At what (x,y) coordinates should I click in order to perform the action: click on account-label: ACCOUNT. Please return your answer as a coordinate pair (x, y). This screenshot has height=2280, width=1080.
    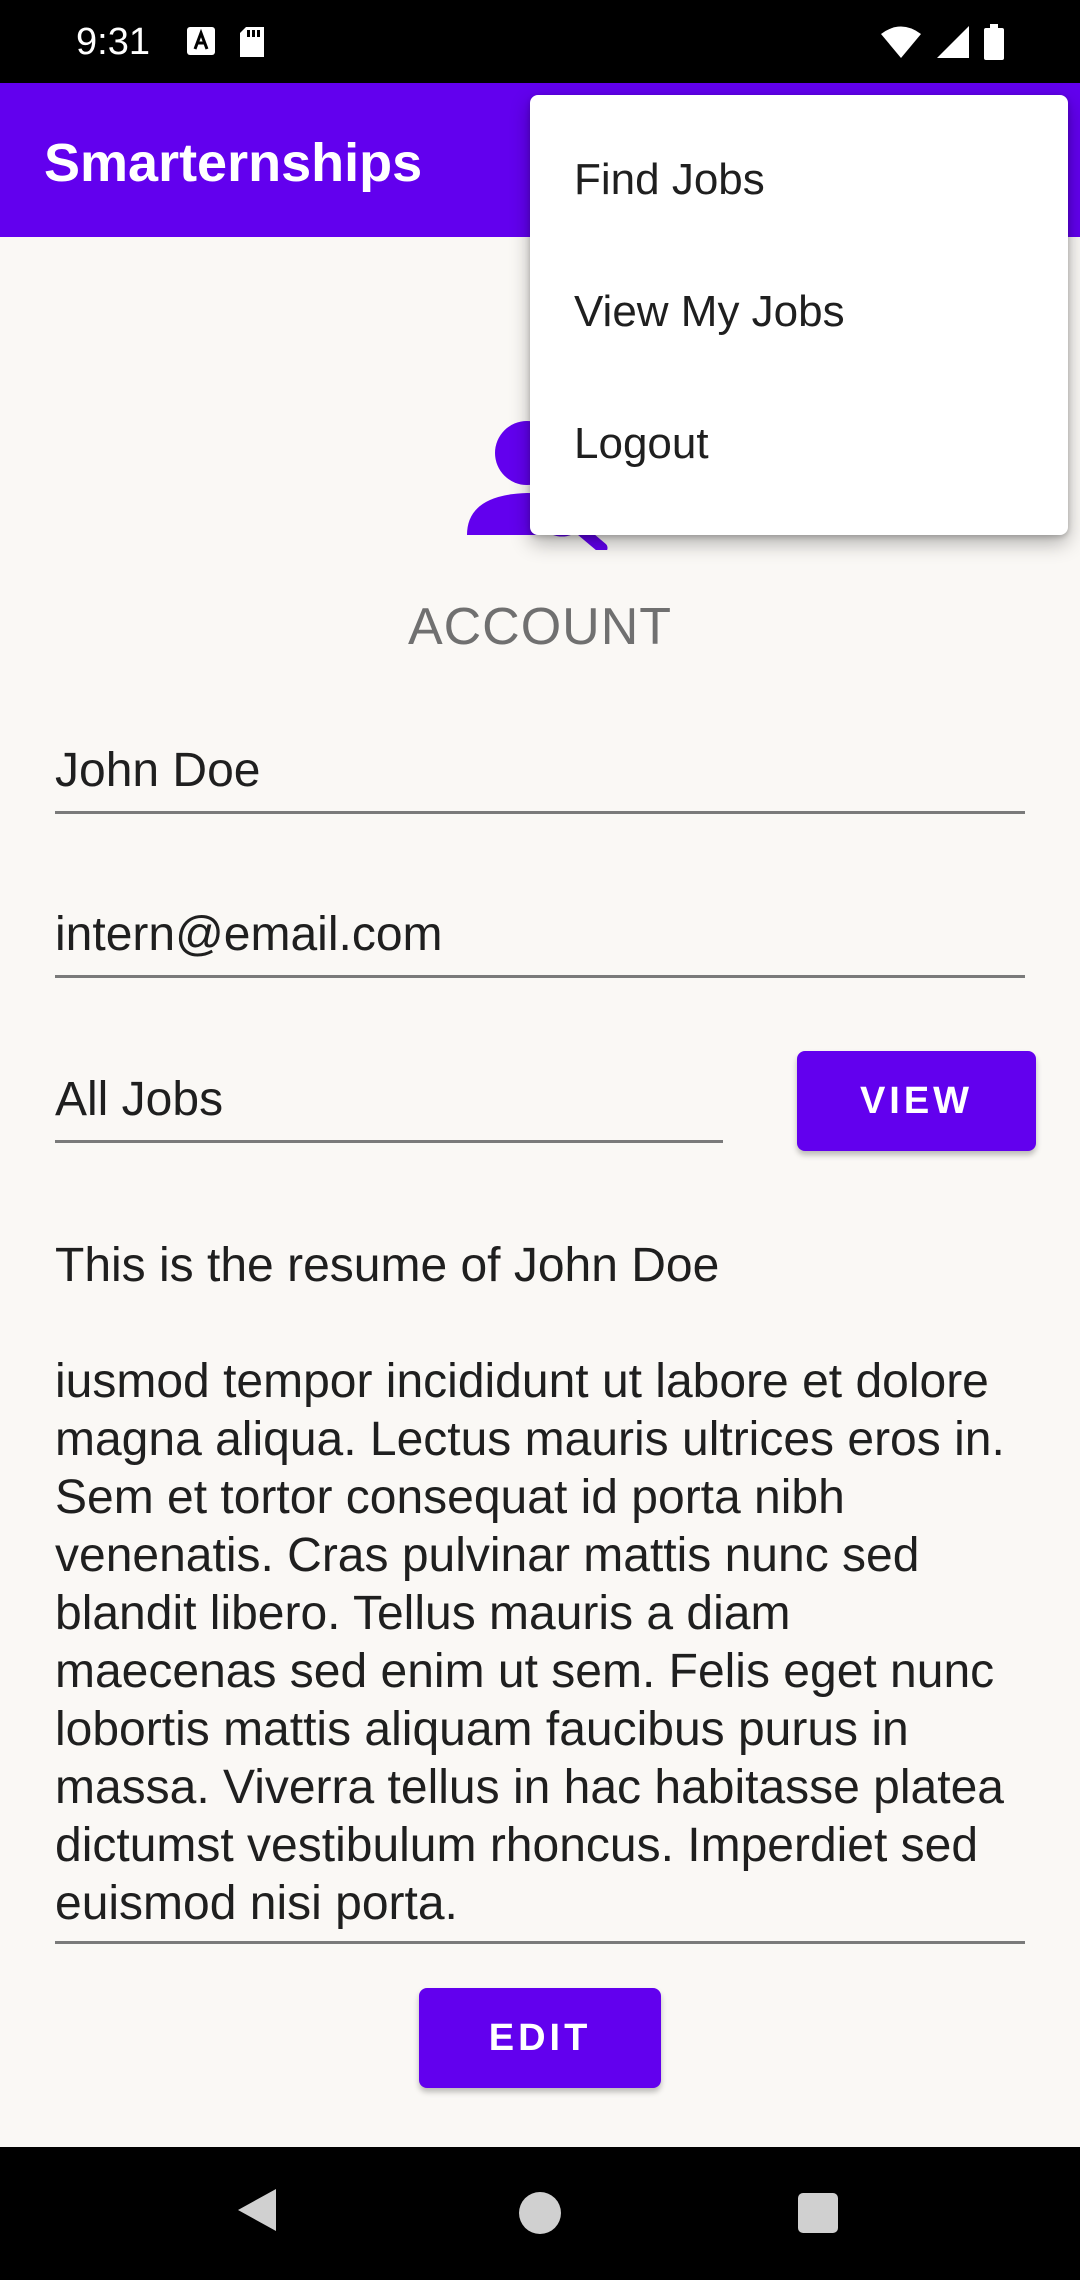
    Looking at the image, I should click on (540, 627).